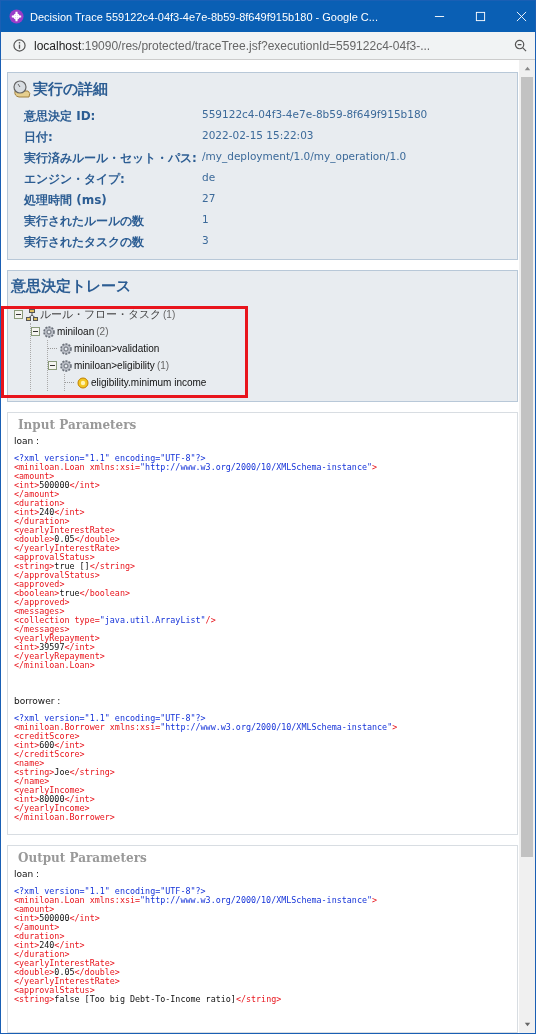 The image size is (536, 1034). Describe the element at coordinates (30, 763) in the screenshot. I see `xml-line: <name>` at that location.